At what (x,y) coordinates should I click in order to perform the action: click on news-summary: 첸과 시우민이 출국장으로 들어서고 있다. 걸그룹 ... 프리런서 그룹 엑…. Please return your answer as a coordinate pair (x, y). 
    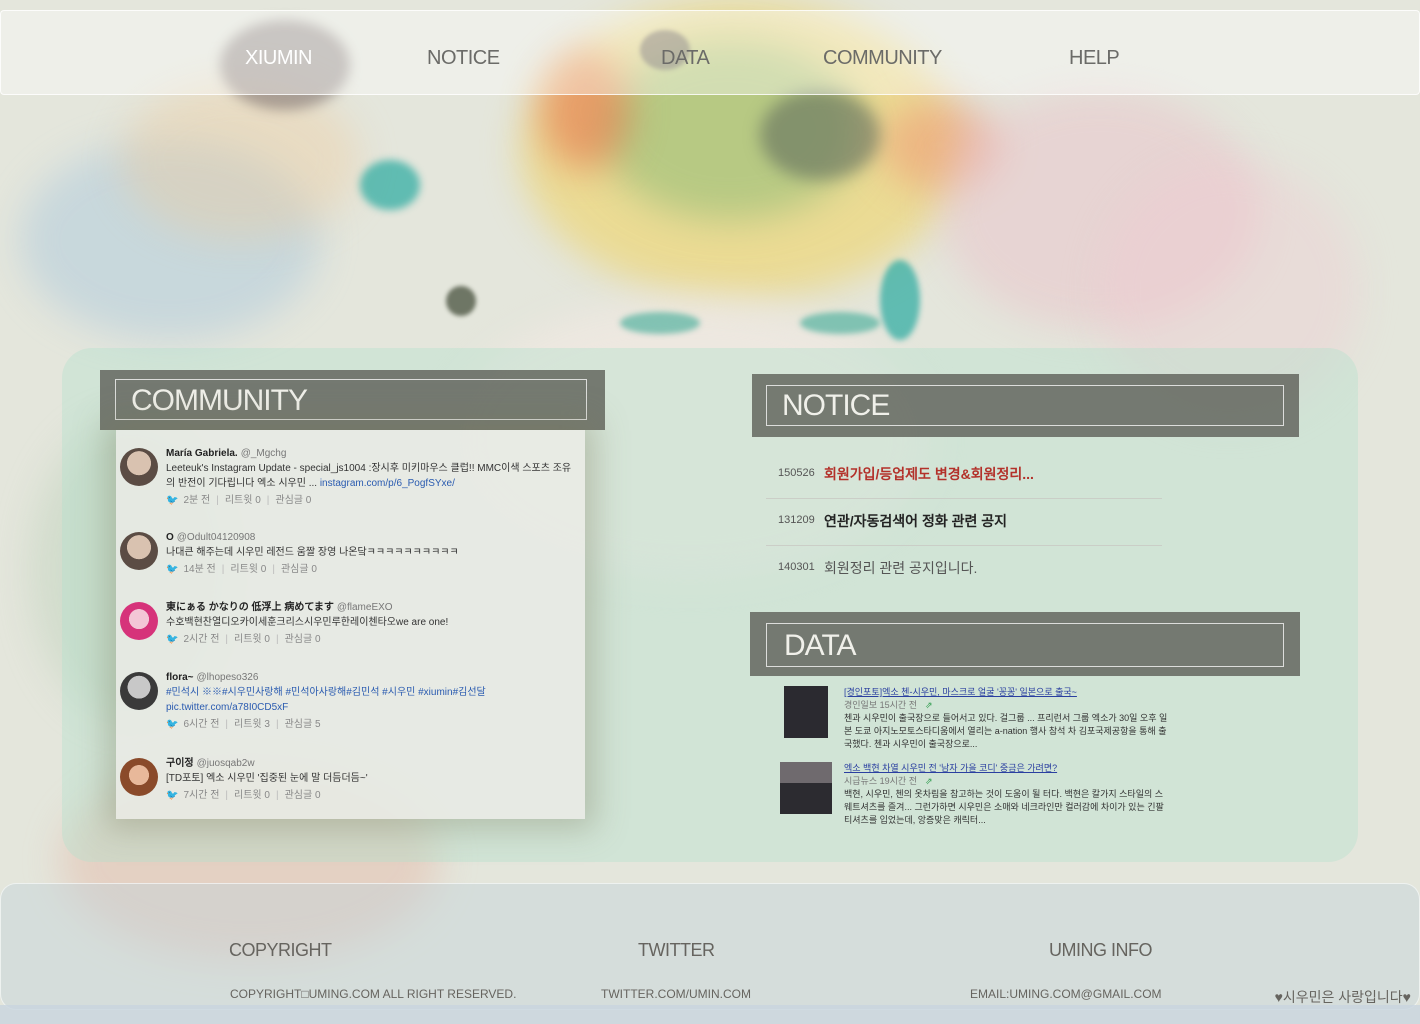
    Looking at the image, I should click on (1006, 731).